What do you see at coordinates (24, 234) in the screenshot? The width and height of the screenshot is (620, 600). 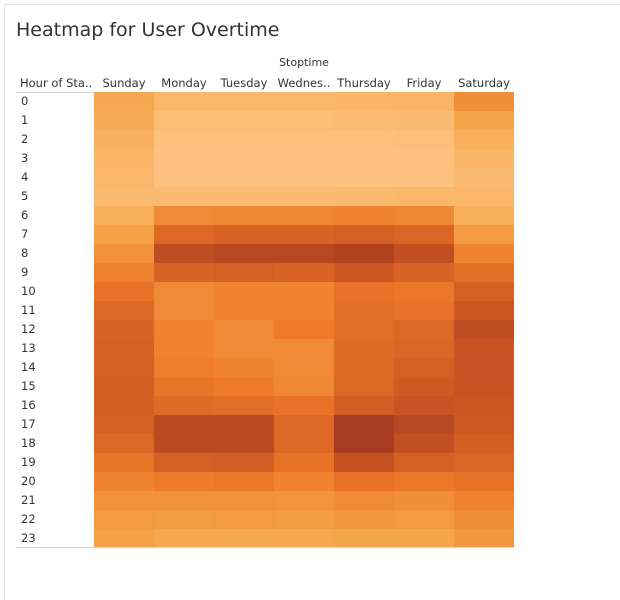 I see `row-label: 7` at bounding box center [24, 234].